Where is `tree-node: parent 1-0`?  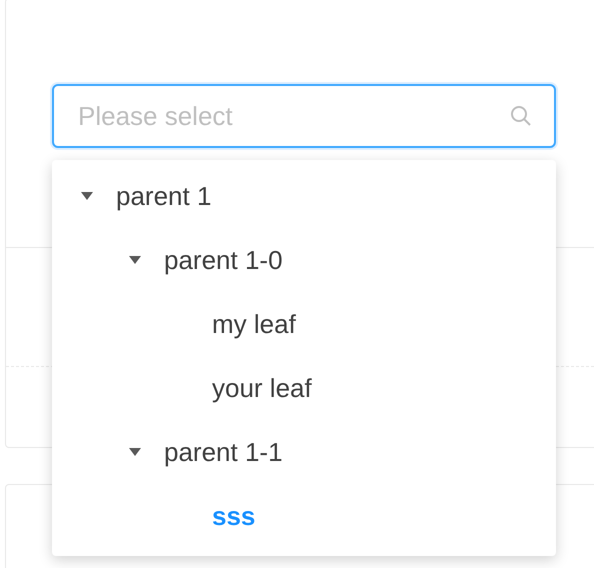
tree-node: parent 1-0 is located at coordinates (223, 260).